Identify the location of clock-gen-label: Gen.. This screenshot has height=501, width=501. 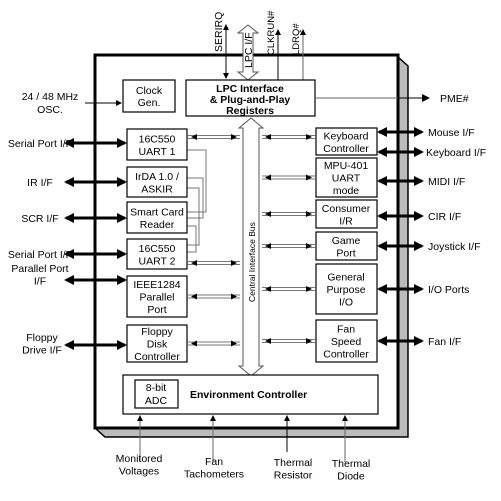
(149, 103).